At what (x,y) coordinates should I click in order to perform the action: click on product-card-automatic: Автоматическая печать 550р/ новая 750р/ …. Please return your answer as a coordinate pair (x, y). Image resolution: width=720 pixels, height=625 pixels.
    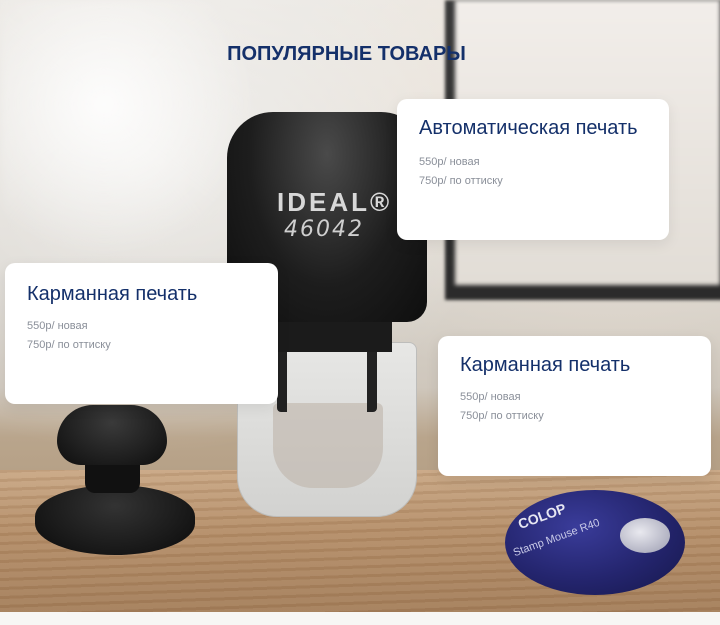
    Looking at the image, I should click on (533, 169).